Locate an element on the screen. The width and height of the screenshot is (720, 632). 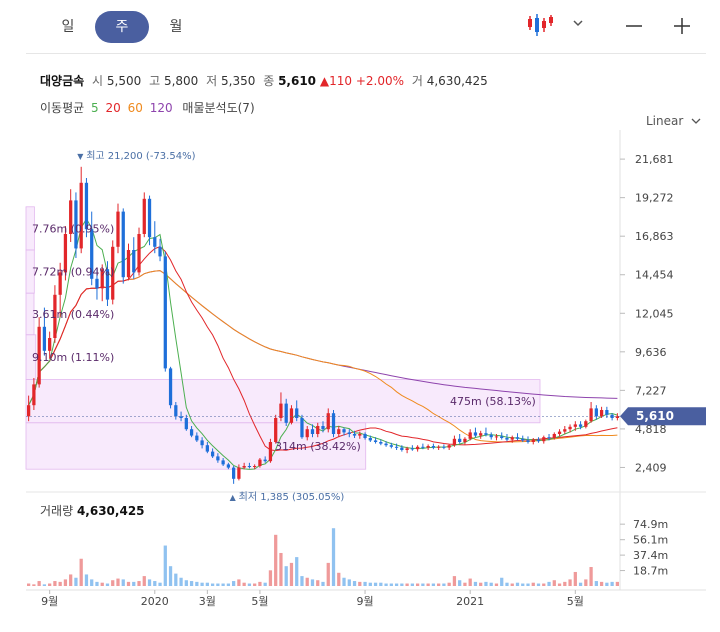
volume-tick-label: 37.4m is located at coordinates (650, 555).